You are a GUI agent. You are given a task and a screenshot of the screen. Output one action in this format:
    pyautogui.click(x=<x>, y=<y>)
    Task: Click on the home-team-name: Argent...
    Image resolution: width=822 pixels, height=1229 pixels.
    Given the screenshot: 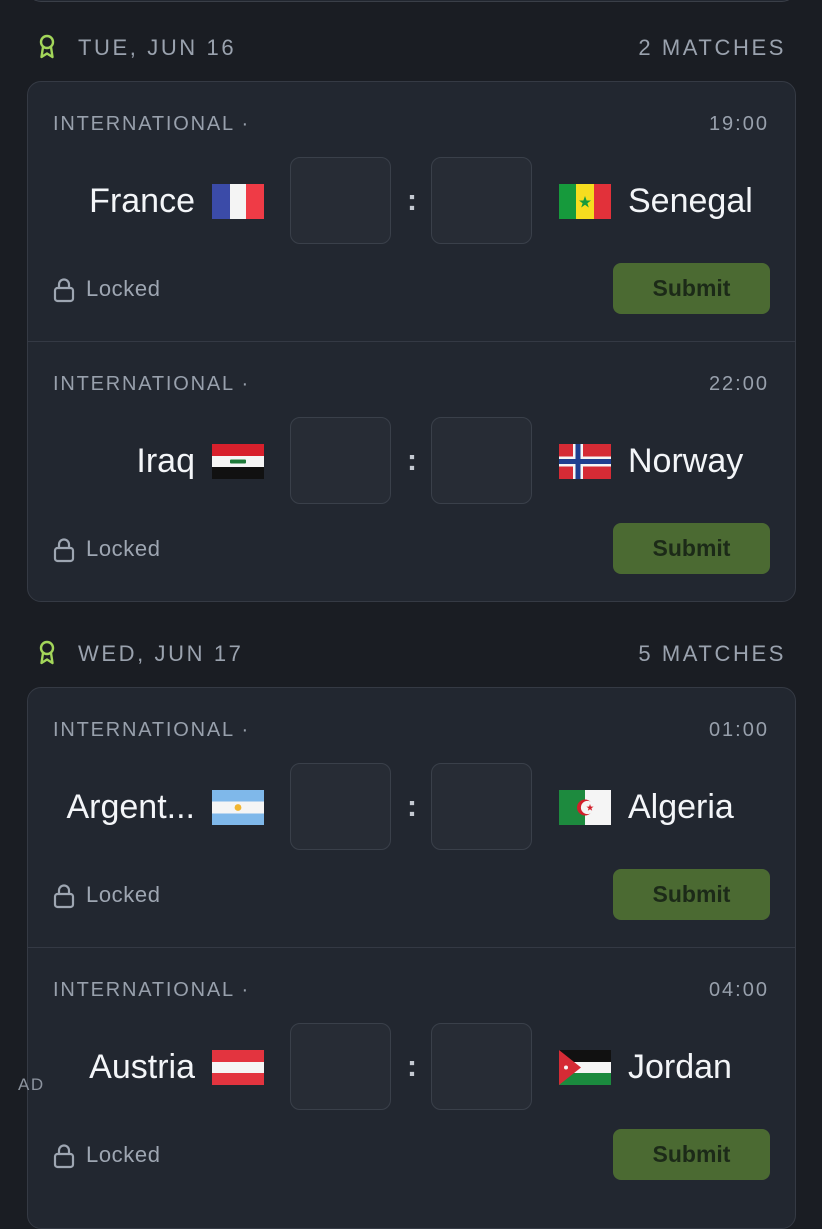 What is the action you would take?
    pyautogui.click(x=130, y=807)
    